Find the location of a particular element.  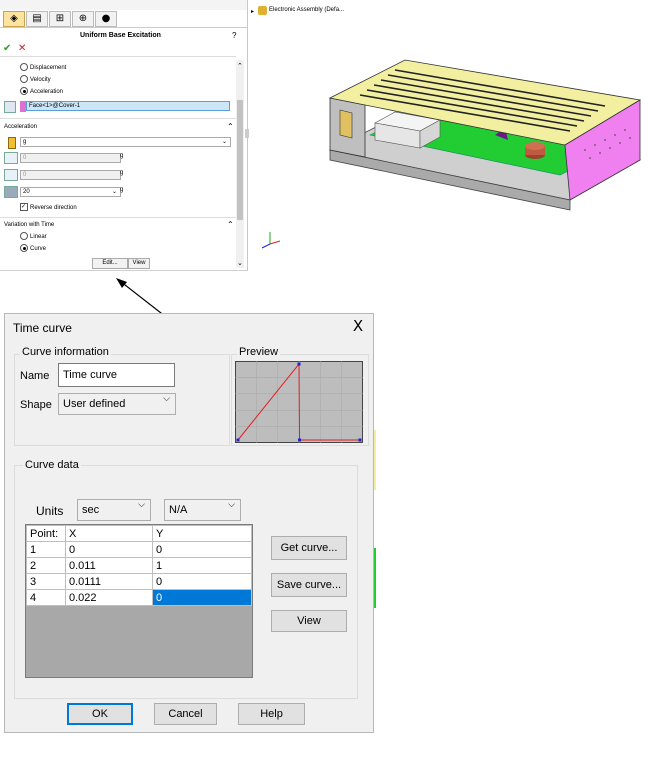

x-cell: 0 is located at coordinates (109, 549).